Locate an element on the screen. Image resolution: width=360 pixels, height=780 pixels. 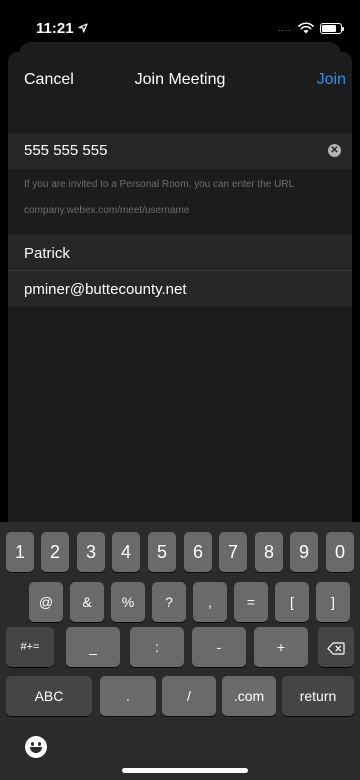
key-8: 8 is located at coordinates (269, 552).